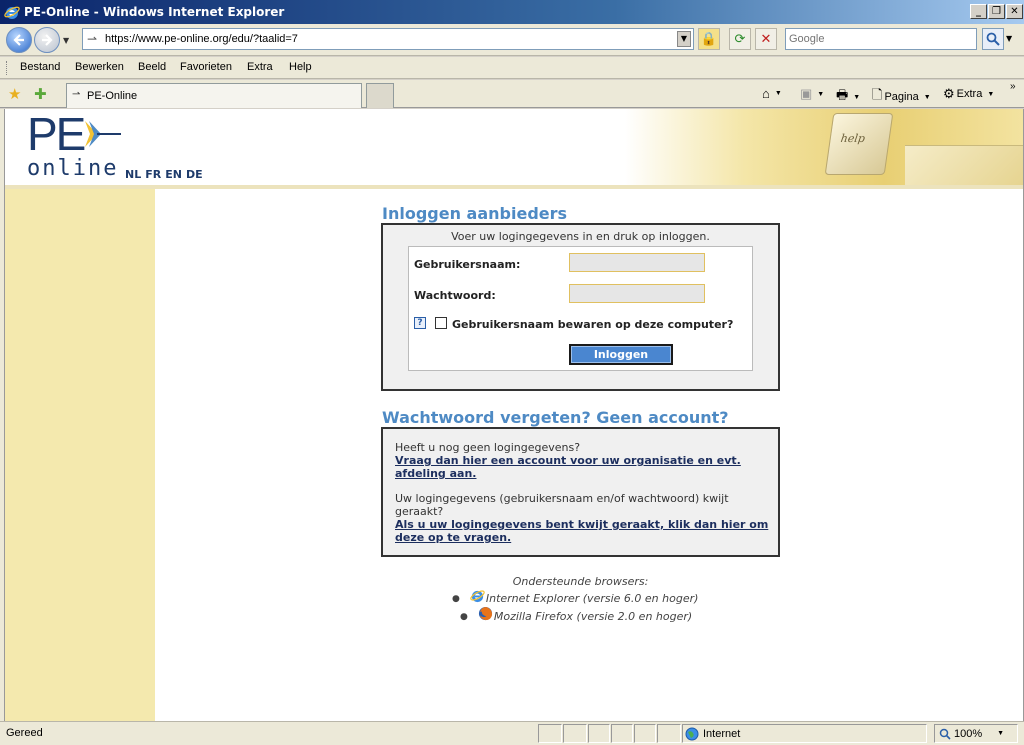  I want to click on logo-arrow-icon, so click(103, 134).